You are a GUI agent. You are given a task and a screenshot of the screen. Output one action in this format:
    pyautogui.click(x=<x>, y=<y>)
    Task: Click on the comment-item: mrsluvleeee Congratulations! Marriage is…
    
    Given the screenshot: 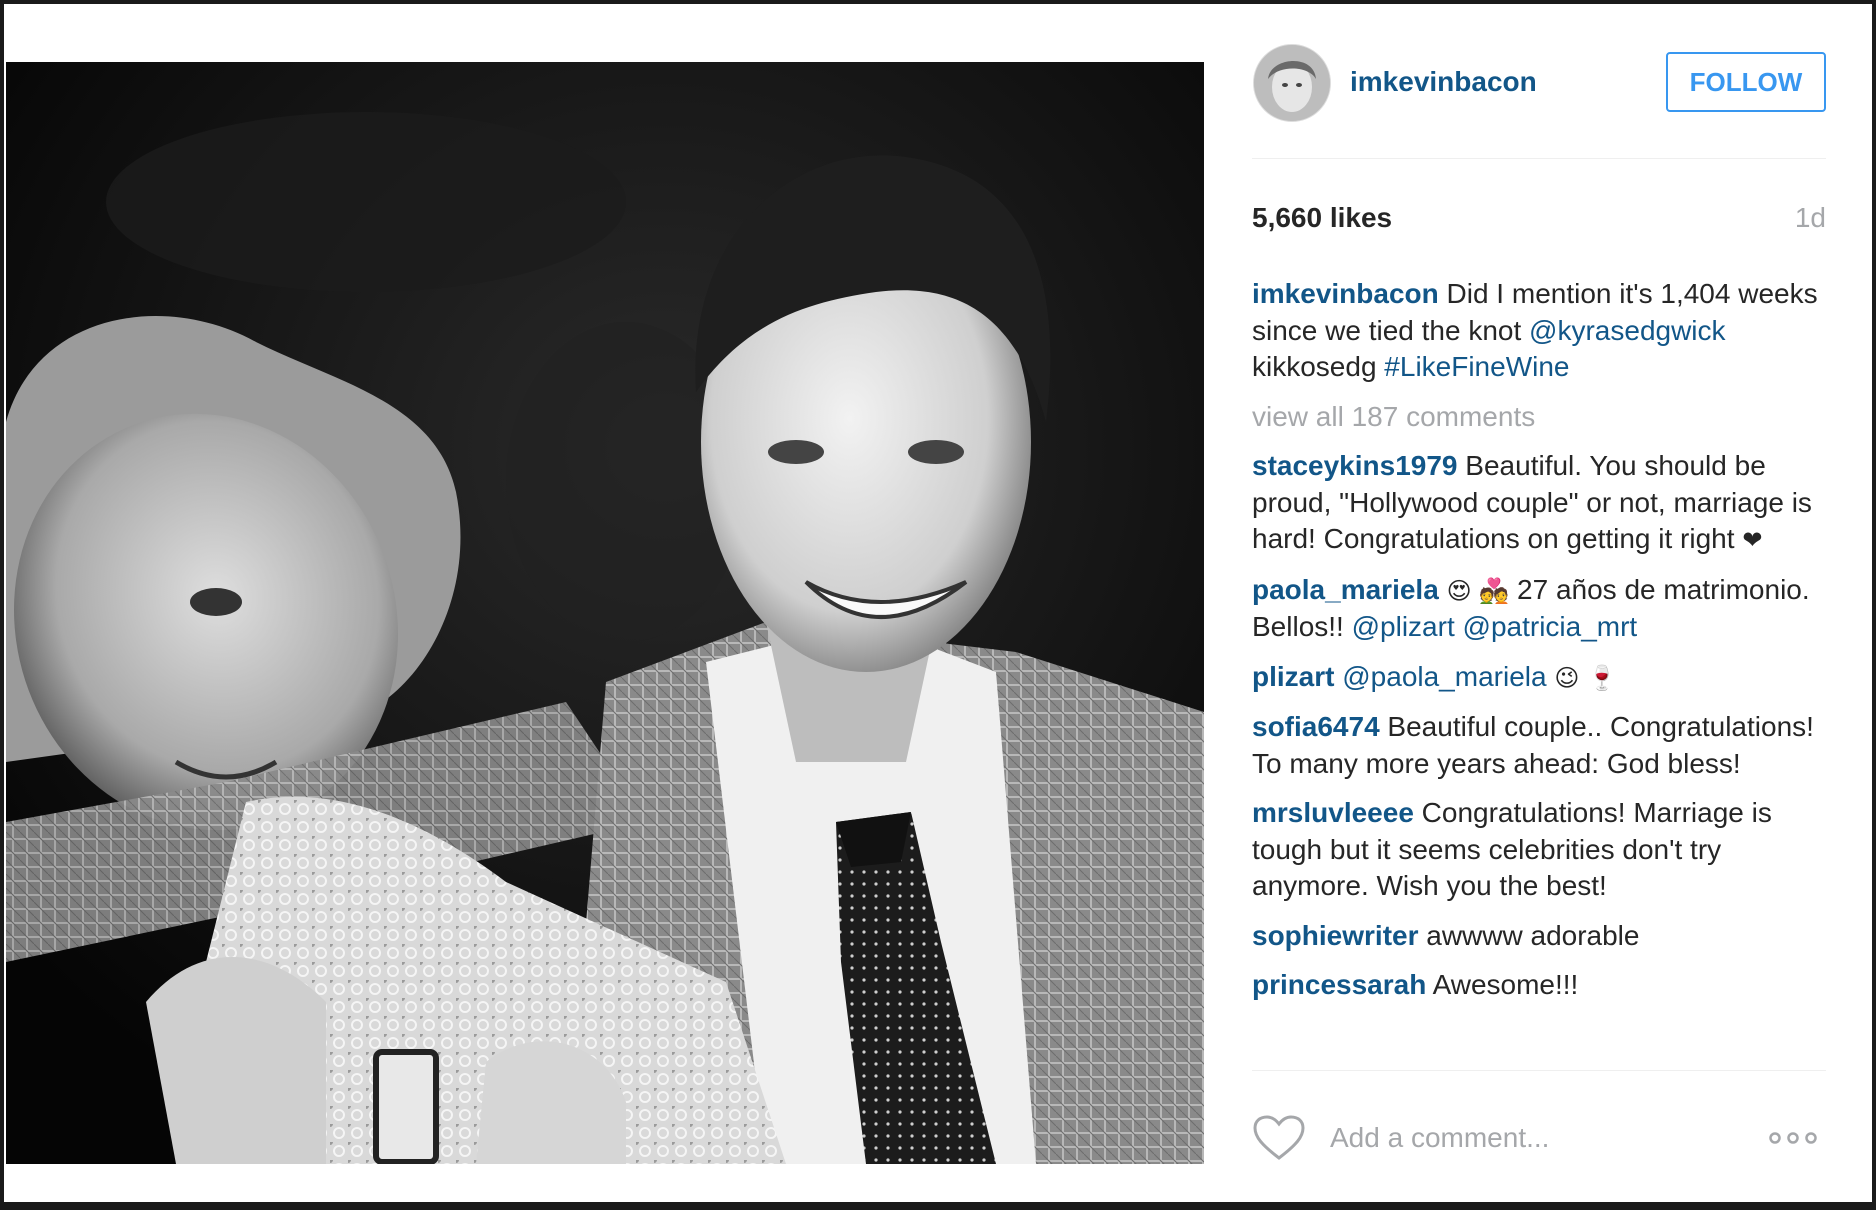 What is the action you would take?
    pyautogui.click(x=1539, y=850)
    